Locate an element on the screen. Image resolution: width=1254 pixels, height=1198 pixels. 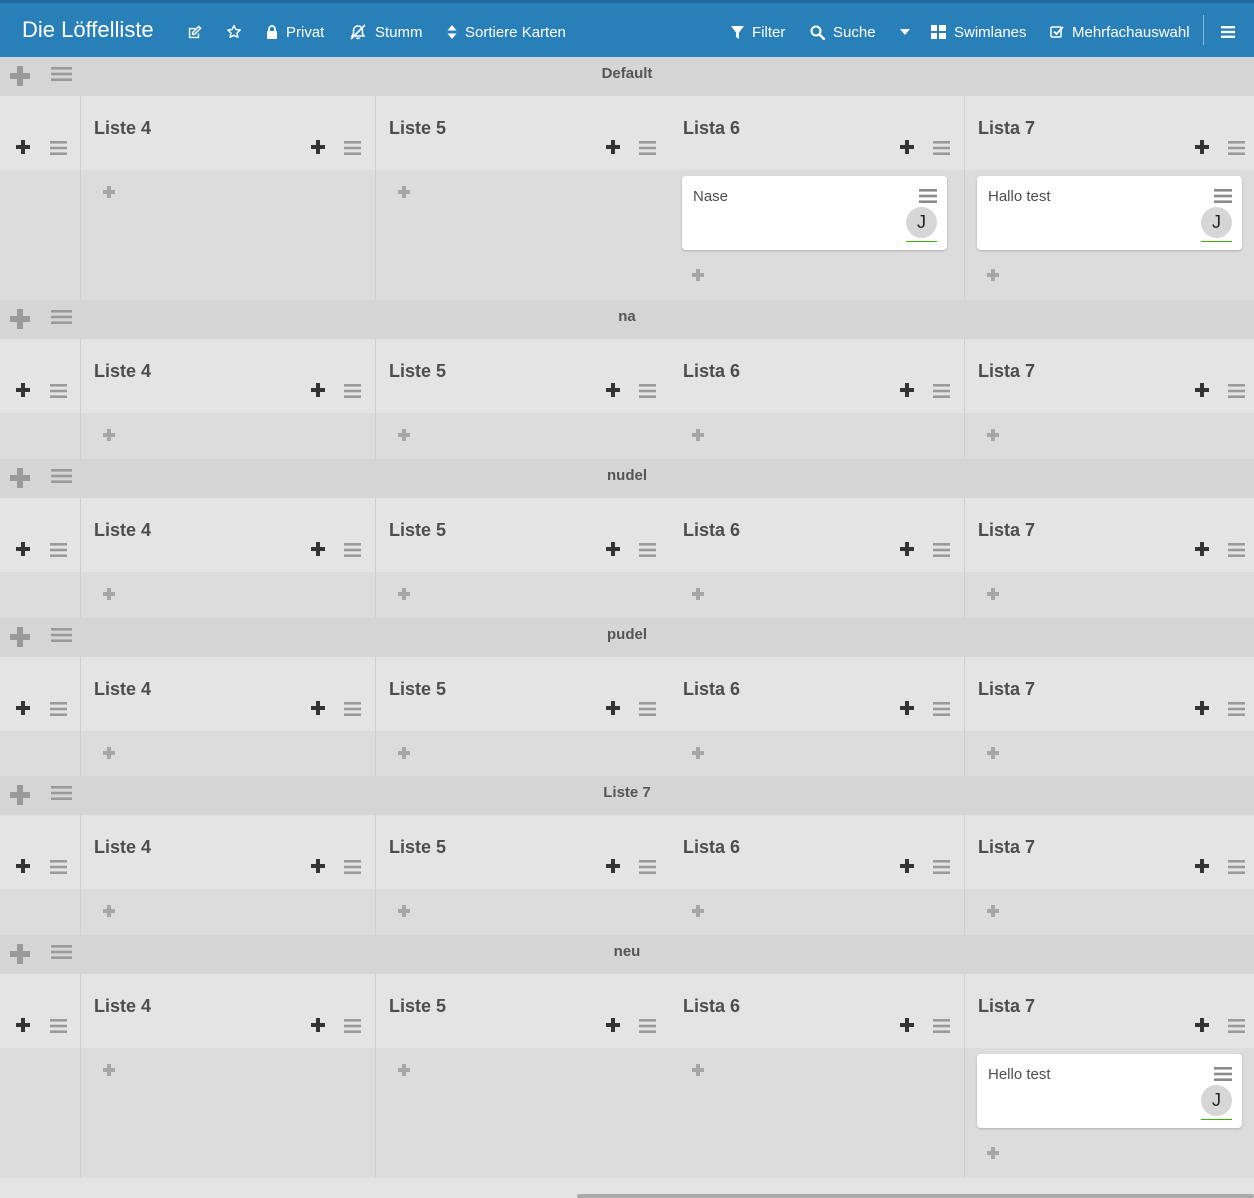
search-button: Suche is located at coordinates (843, 32).